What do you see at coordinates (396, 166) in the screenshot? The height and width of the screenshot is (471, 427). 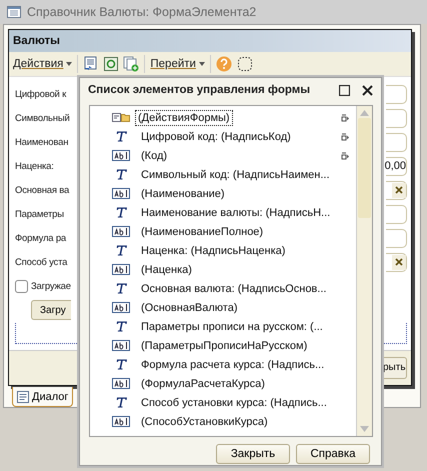 I see `input-field: 0,00` at bounding box center [396, 166].